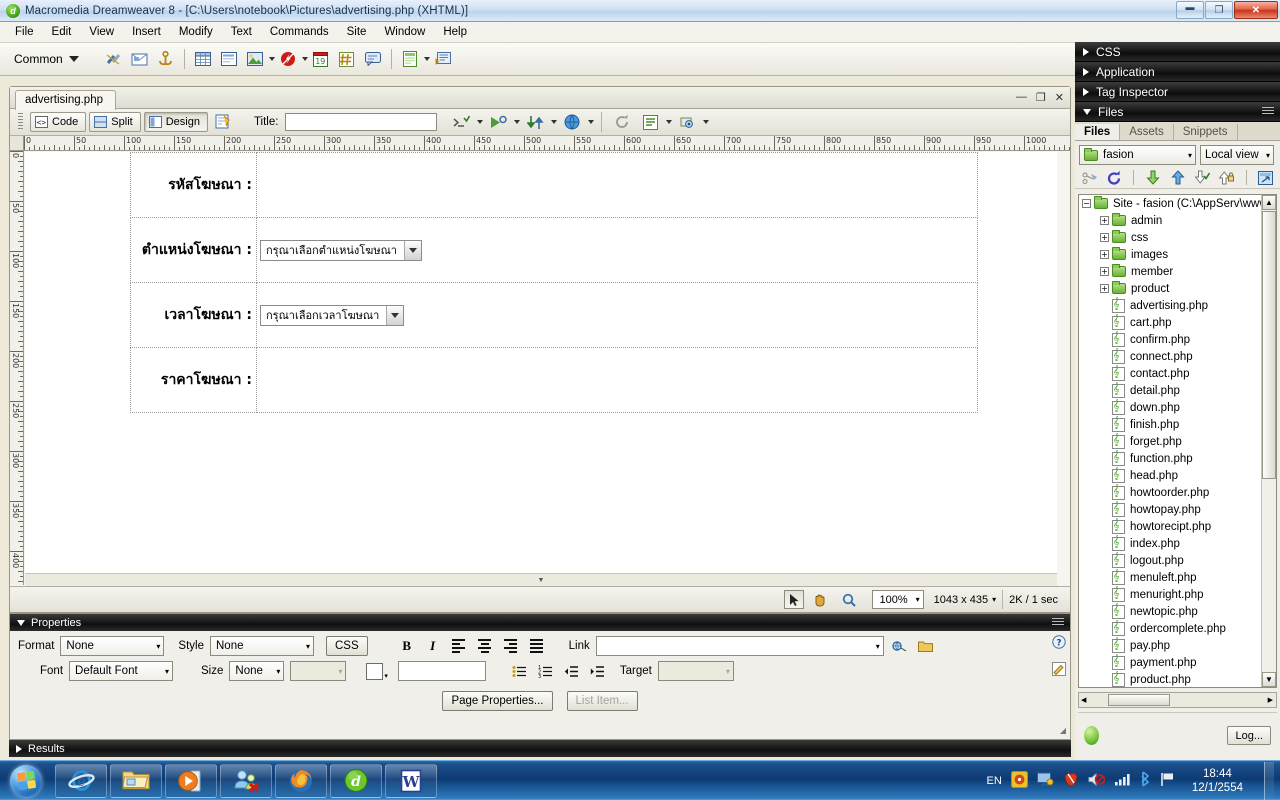 The height and width of the screenshot is (800, 1280). What do you see at coordinates (739, 646) in the screenshot?
I see `link-input: ▾` at bounding box center [739, 646].